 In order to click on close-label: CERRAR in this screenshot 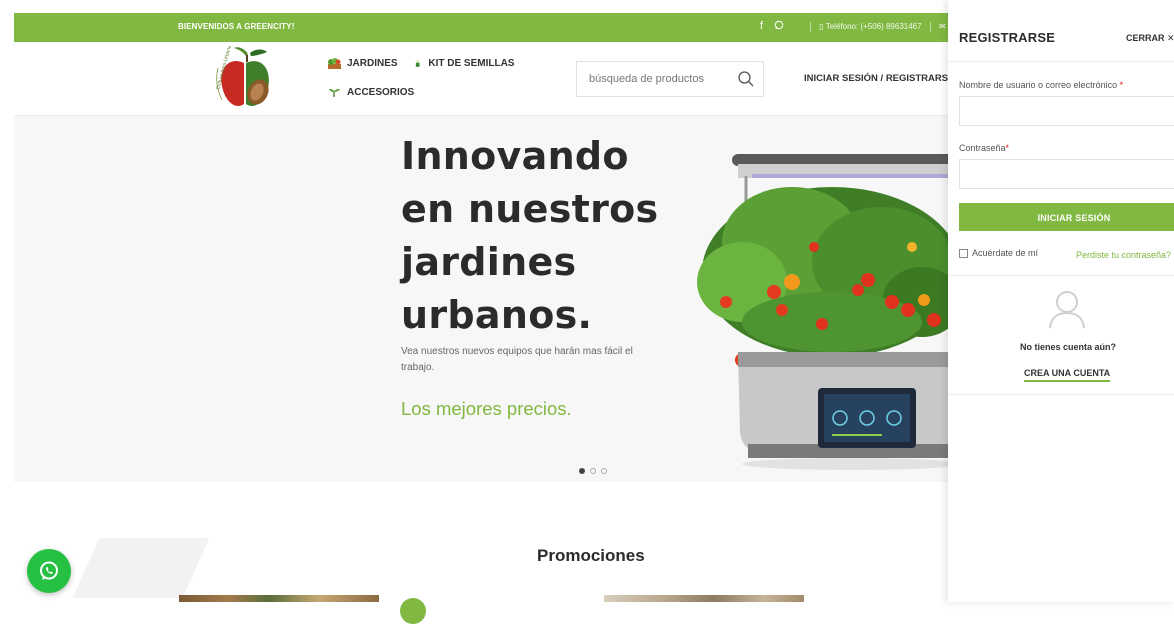, I will do `click(1145, 38)`.